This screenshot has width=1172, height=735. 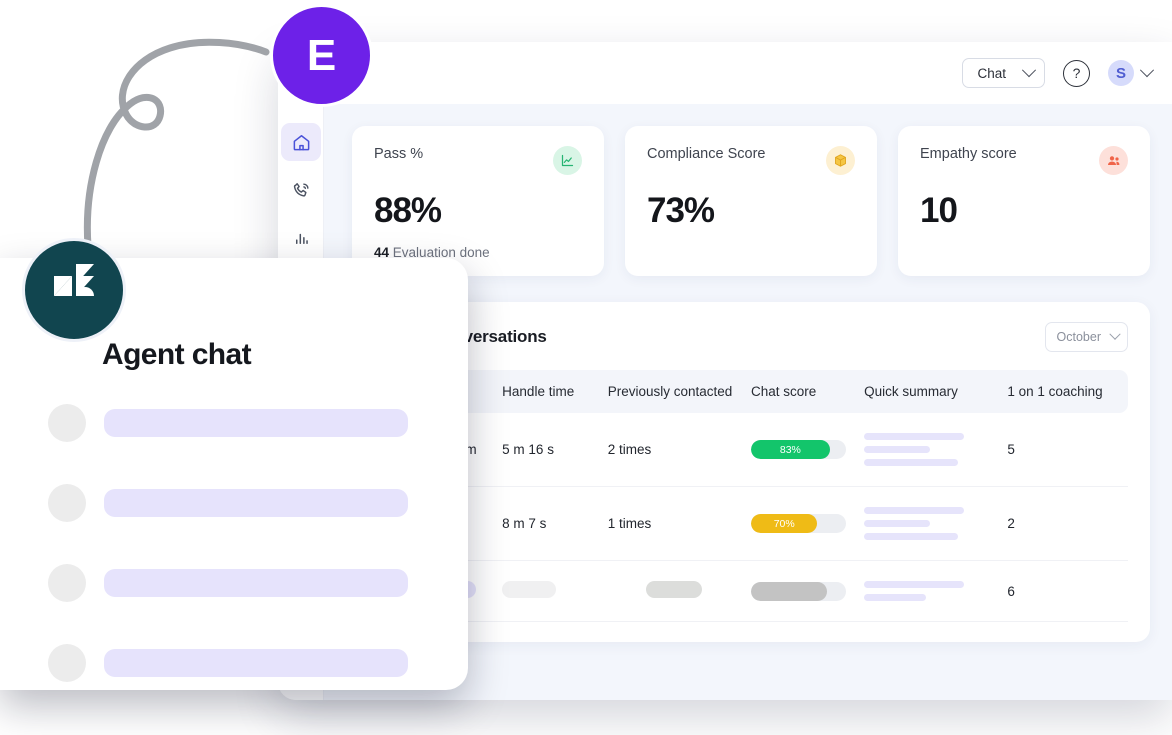 I want to click on channel-select-dropdown: Chat, so click(x=1003, y=73).